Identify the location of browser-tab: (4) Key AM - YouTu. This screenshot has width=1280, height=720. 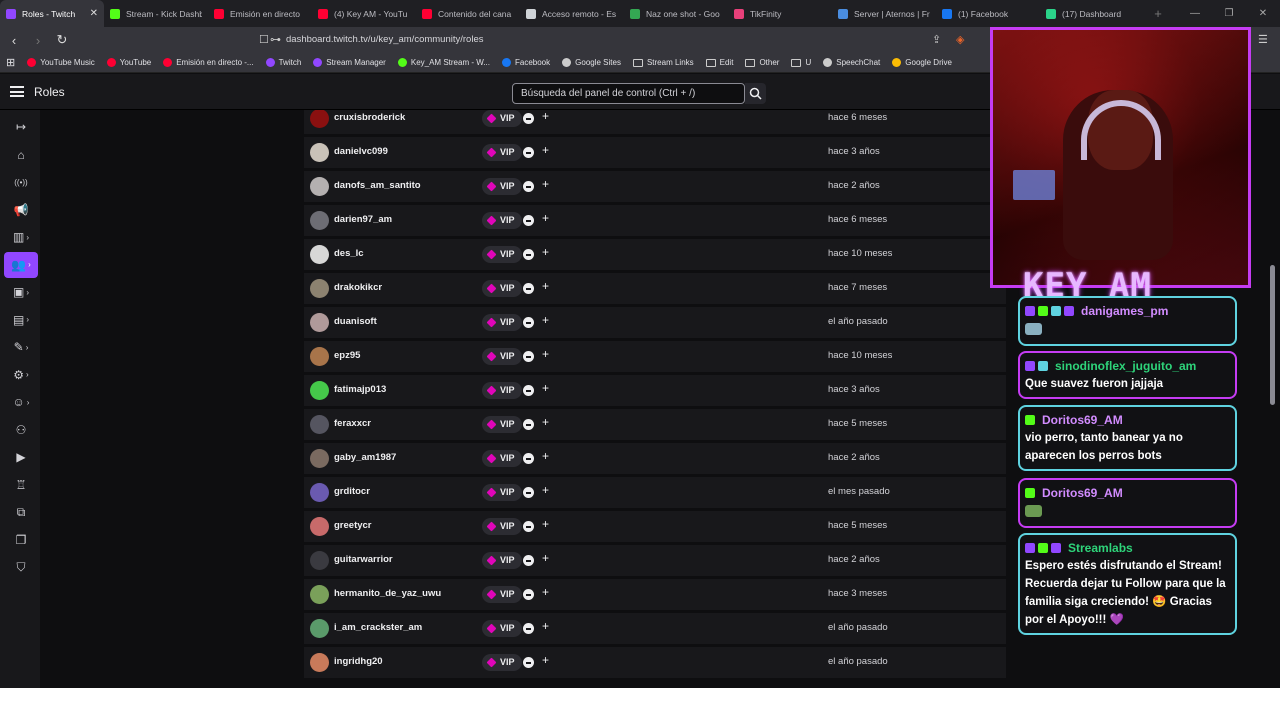
(364, 13).